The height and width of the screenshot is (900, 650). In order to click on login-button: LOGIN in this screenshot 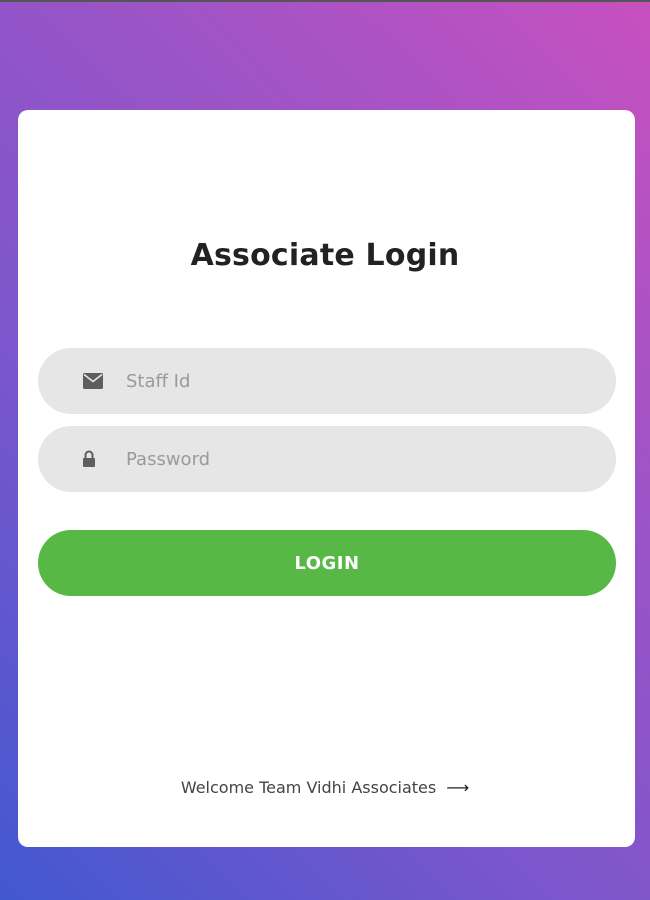, I will do `click(327, 563)`.